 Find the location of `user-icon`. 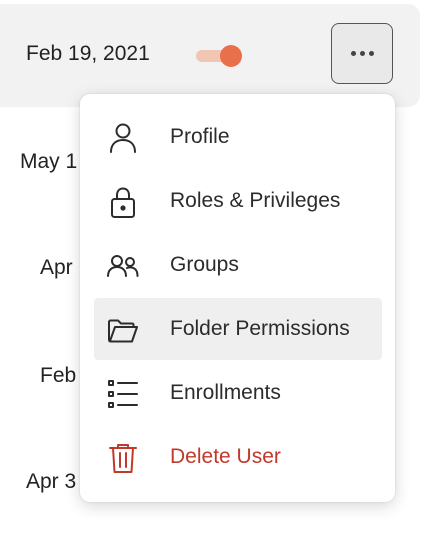

user-icon is located at coordinates (123, 138).